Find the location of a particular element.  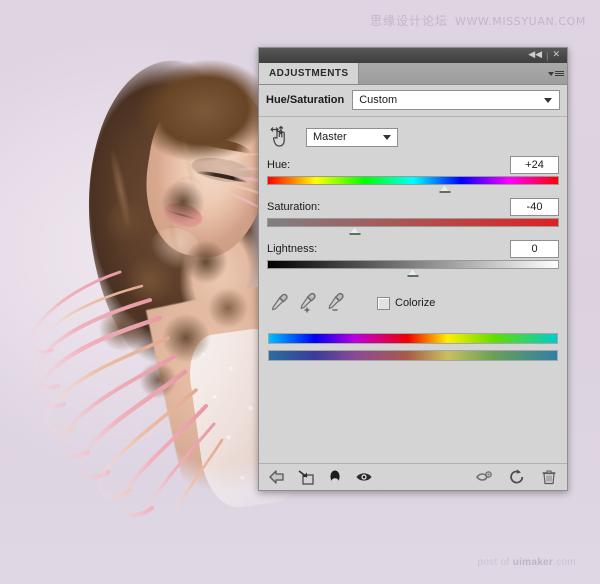

channel-dropdown-value: Master is located at coordinates (330, 137).